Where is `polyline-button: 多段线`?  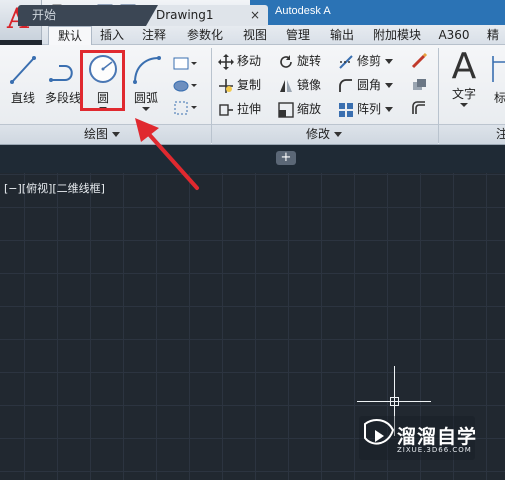
polyline-button: 多段线 is located at coordinates (63, 79).